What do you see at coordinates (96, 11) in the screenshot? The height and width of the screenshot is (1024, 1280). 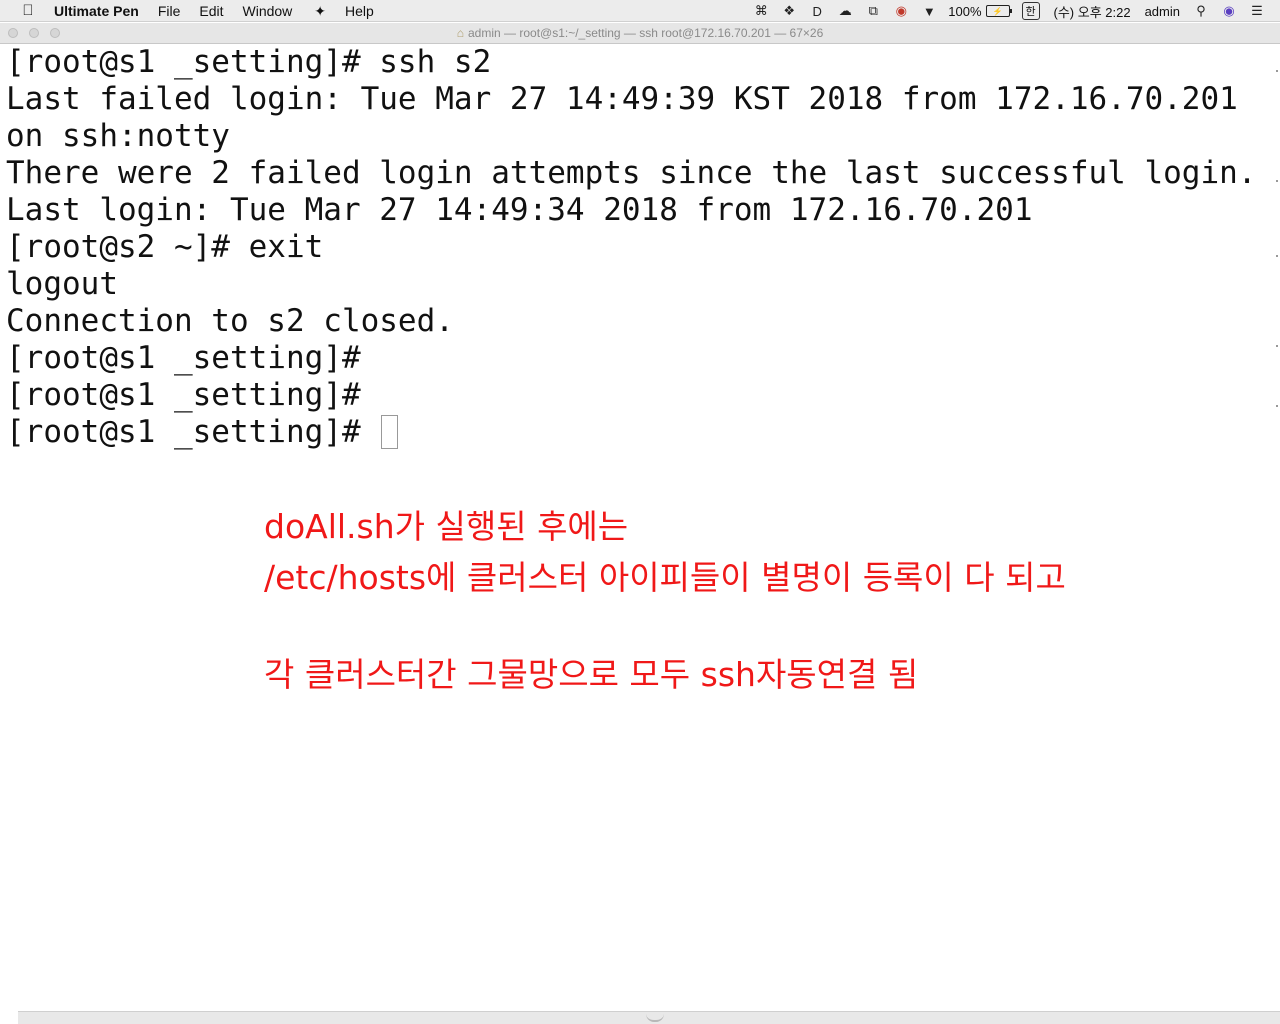 I see `menu-app-name: Ultimate Pen` at bounding box center [96, 11].